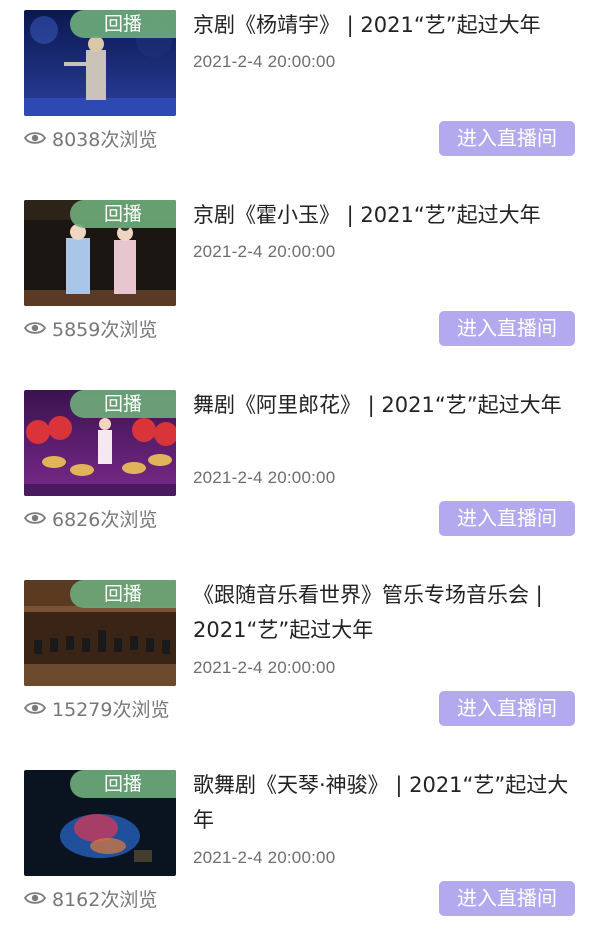  Describe the element at coordinates (390, 803) in the screenshot. I see `item-title: 歌舞剧《天琴·神骏》 | 2021“艺”起过大年` at that location.